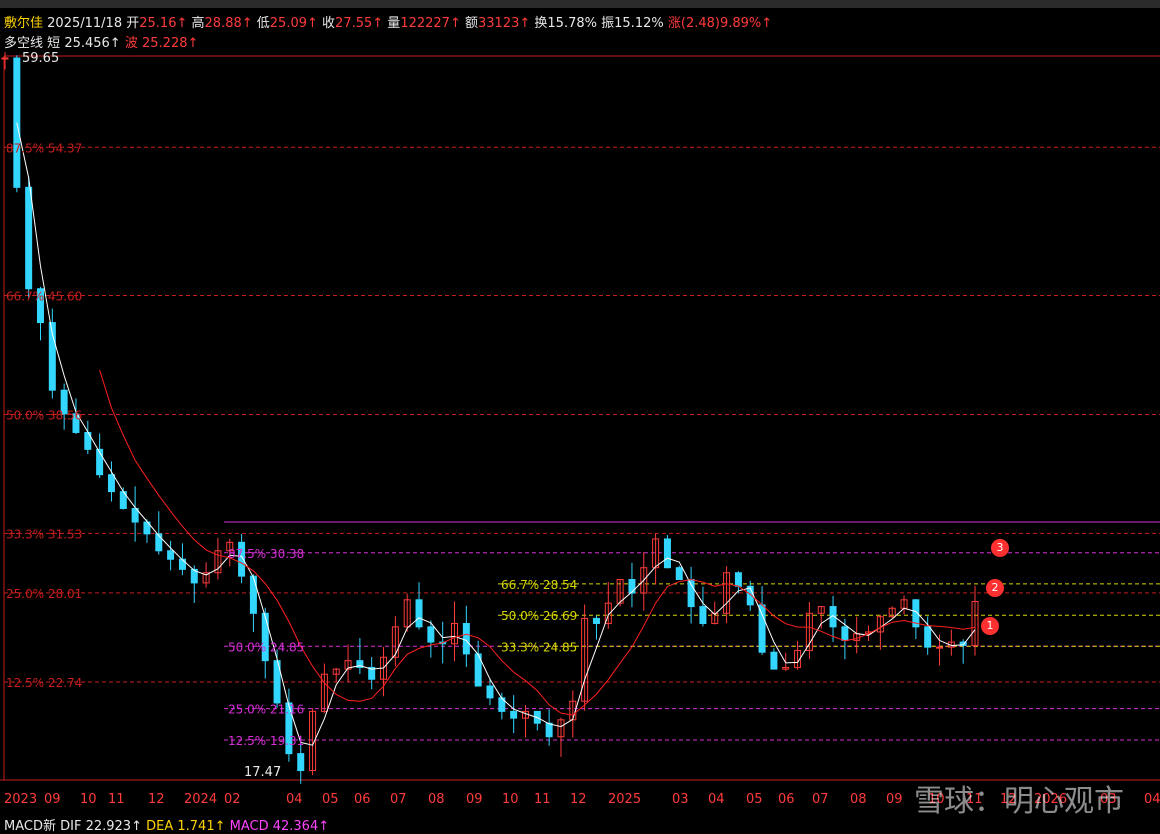  I want to click on fib-left-label: 25.0% 28.01, so click(44, 594).